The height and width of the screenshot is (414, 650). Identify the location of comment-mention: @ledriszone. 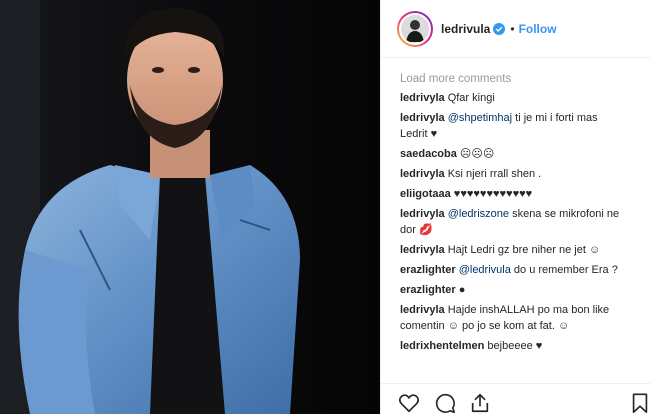
(478, 214).